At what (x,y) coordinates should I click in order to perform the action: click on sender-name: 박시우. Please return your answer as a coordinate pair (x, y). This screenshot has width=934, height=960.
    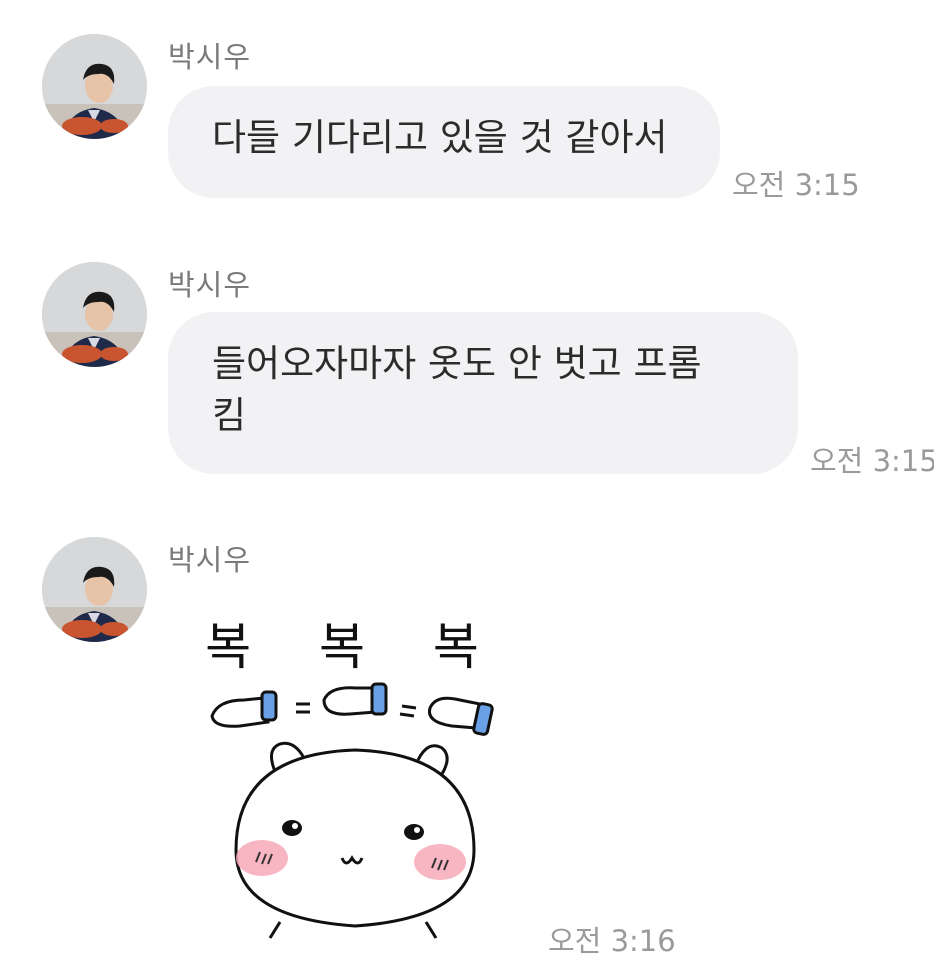
    Looking at the image, I should click on (210, 560).